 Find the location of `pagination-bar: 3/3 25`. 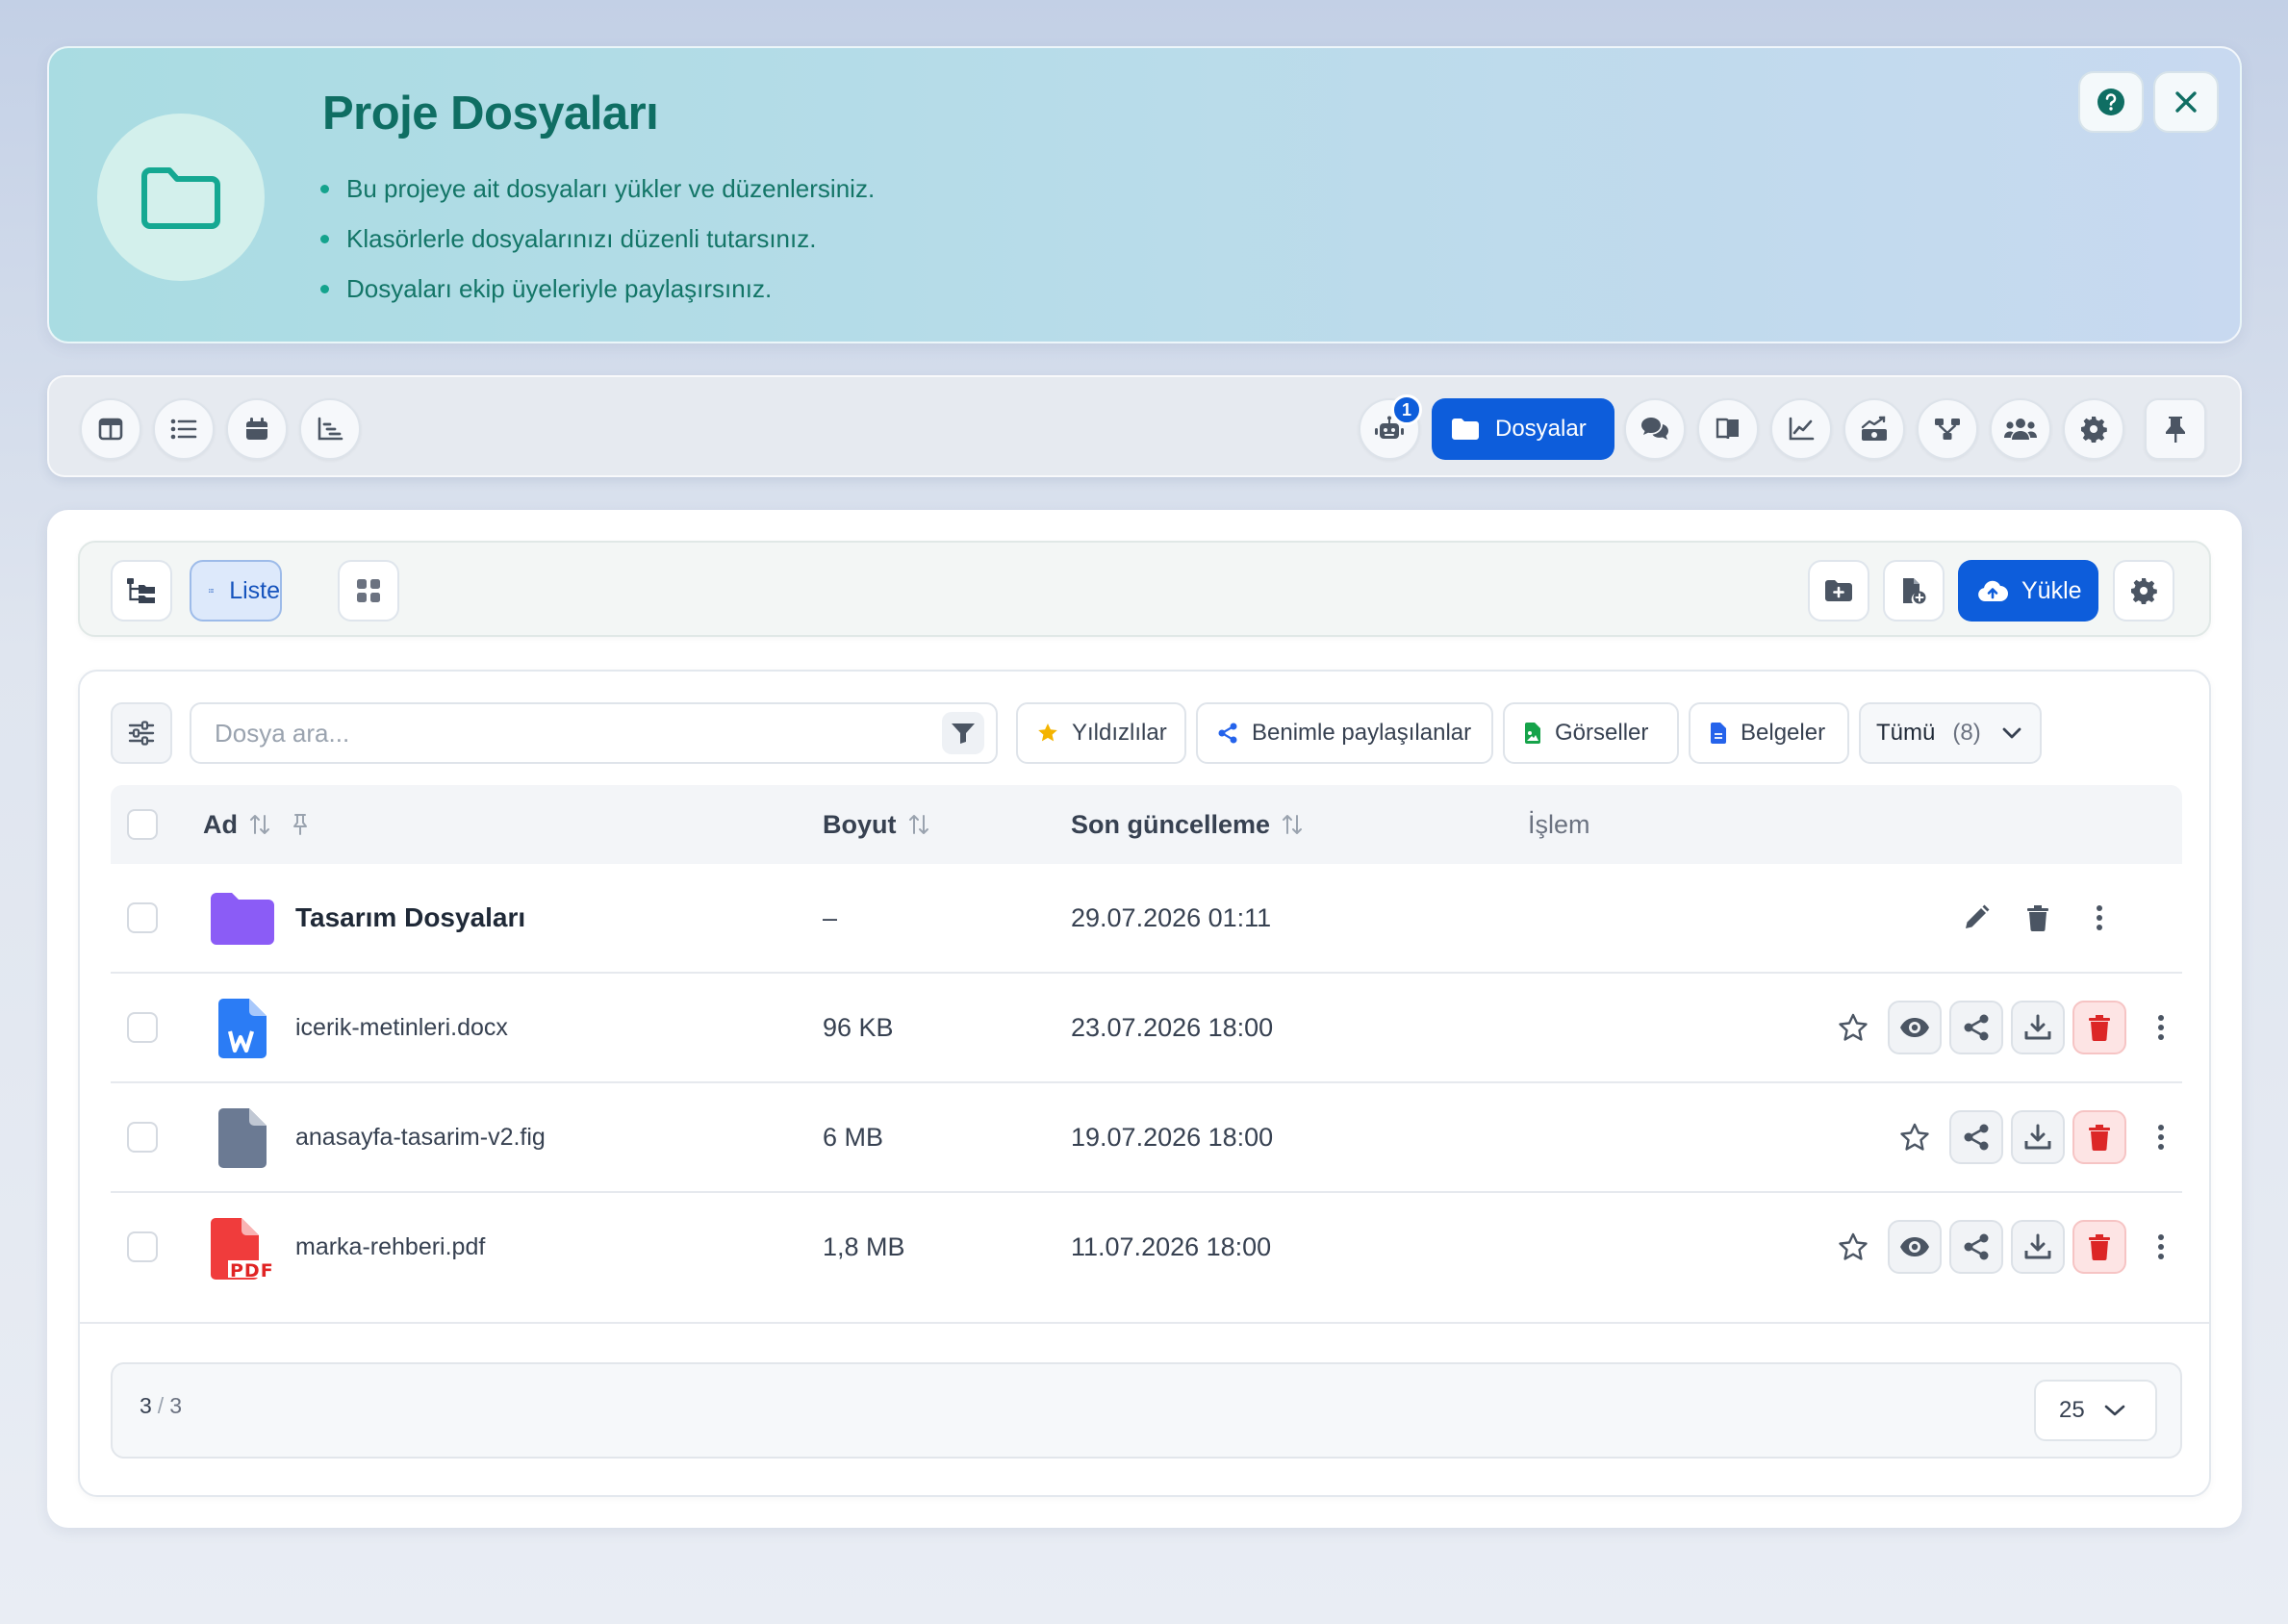

pagination-bar: 3/3 25 is located at coordinates (1146, 1410).